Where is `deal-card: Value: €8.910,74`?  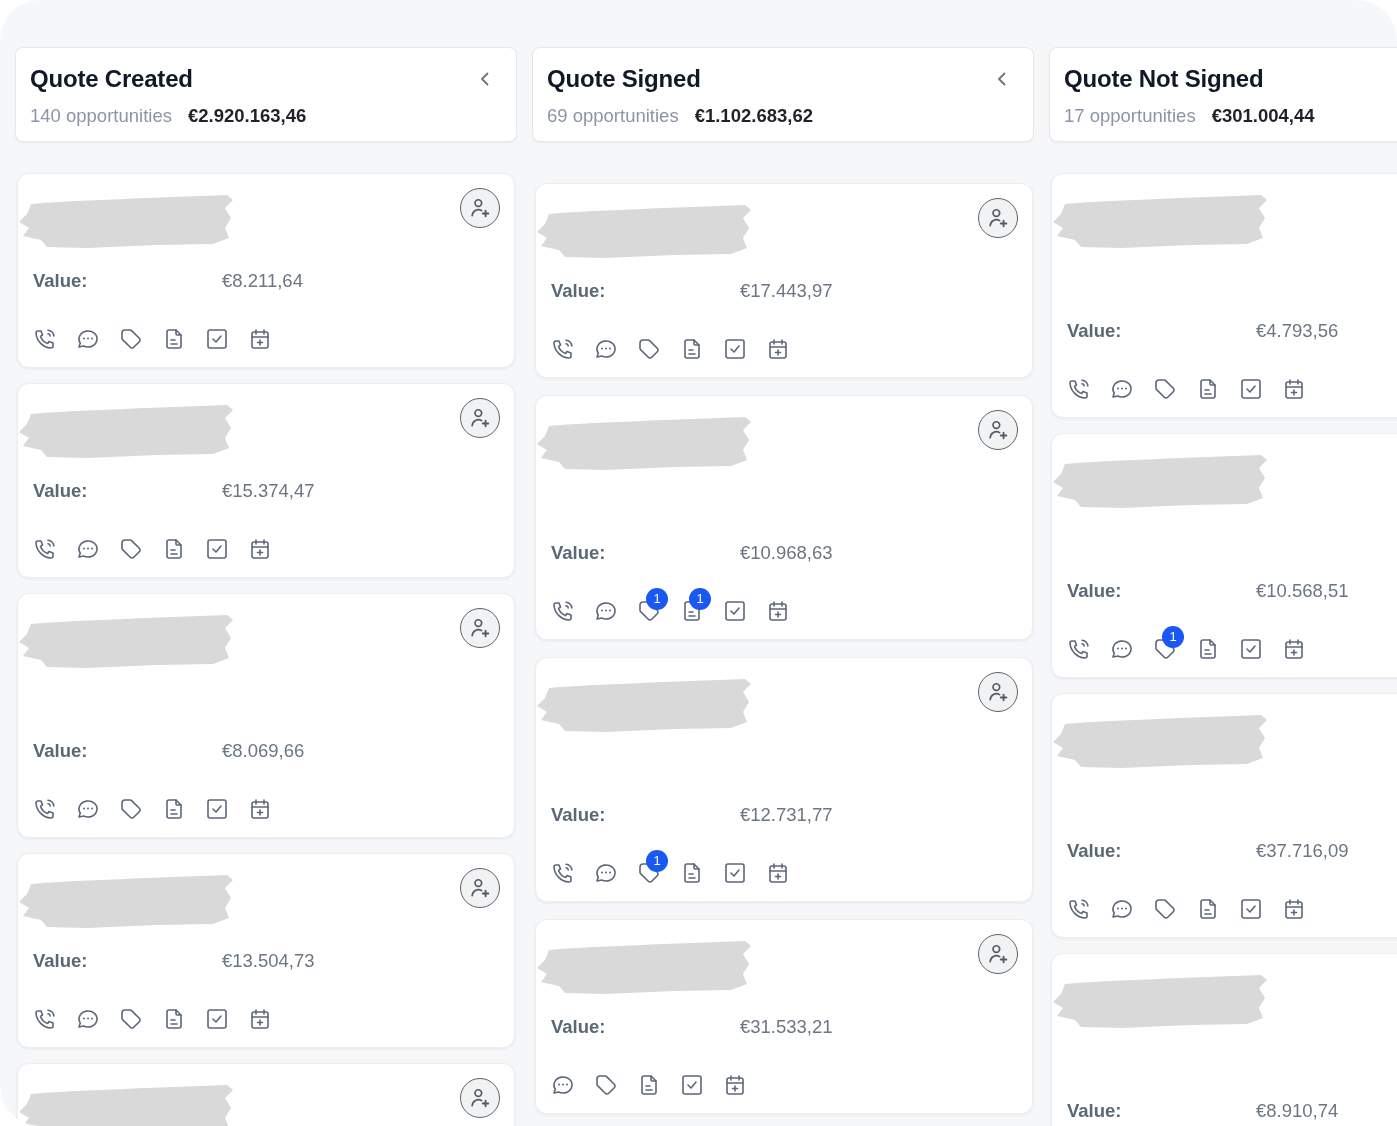 deal-card: Value: €8.910,74 is located at coordinates (1224, 1039).